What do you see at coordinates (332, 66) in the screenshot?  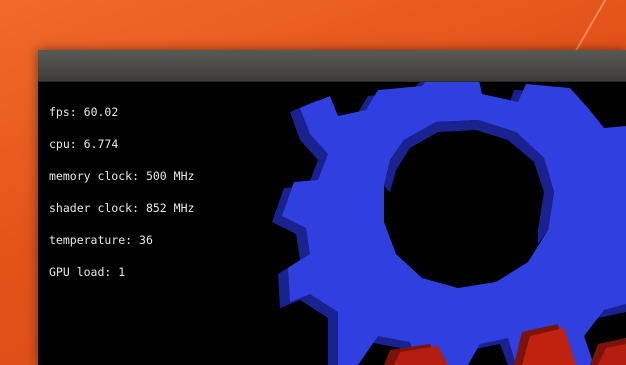 I see `window-titlebar` at bounding box center [332, 66].